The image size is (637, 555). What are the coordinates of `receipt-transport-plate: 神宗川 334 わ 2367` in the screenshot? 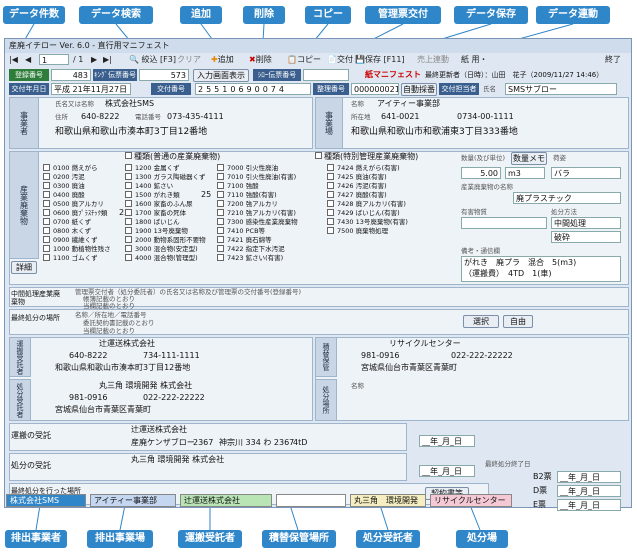 It's located at (256, 443).